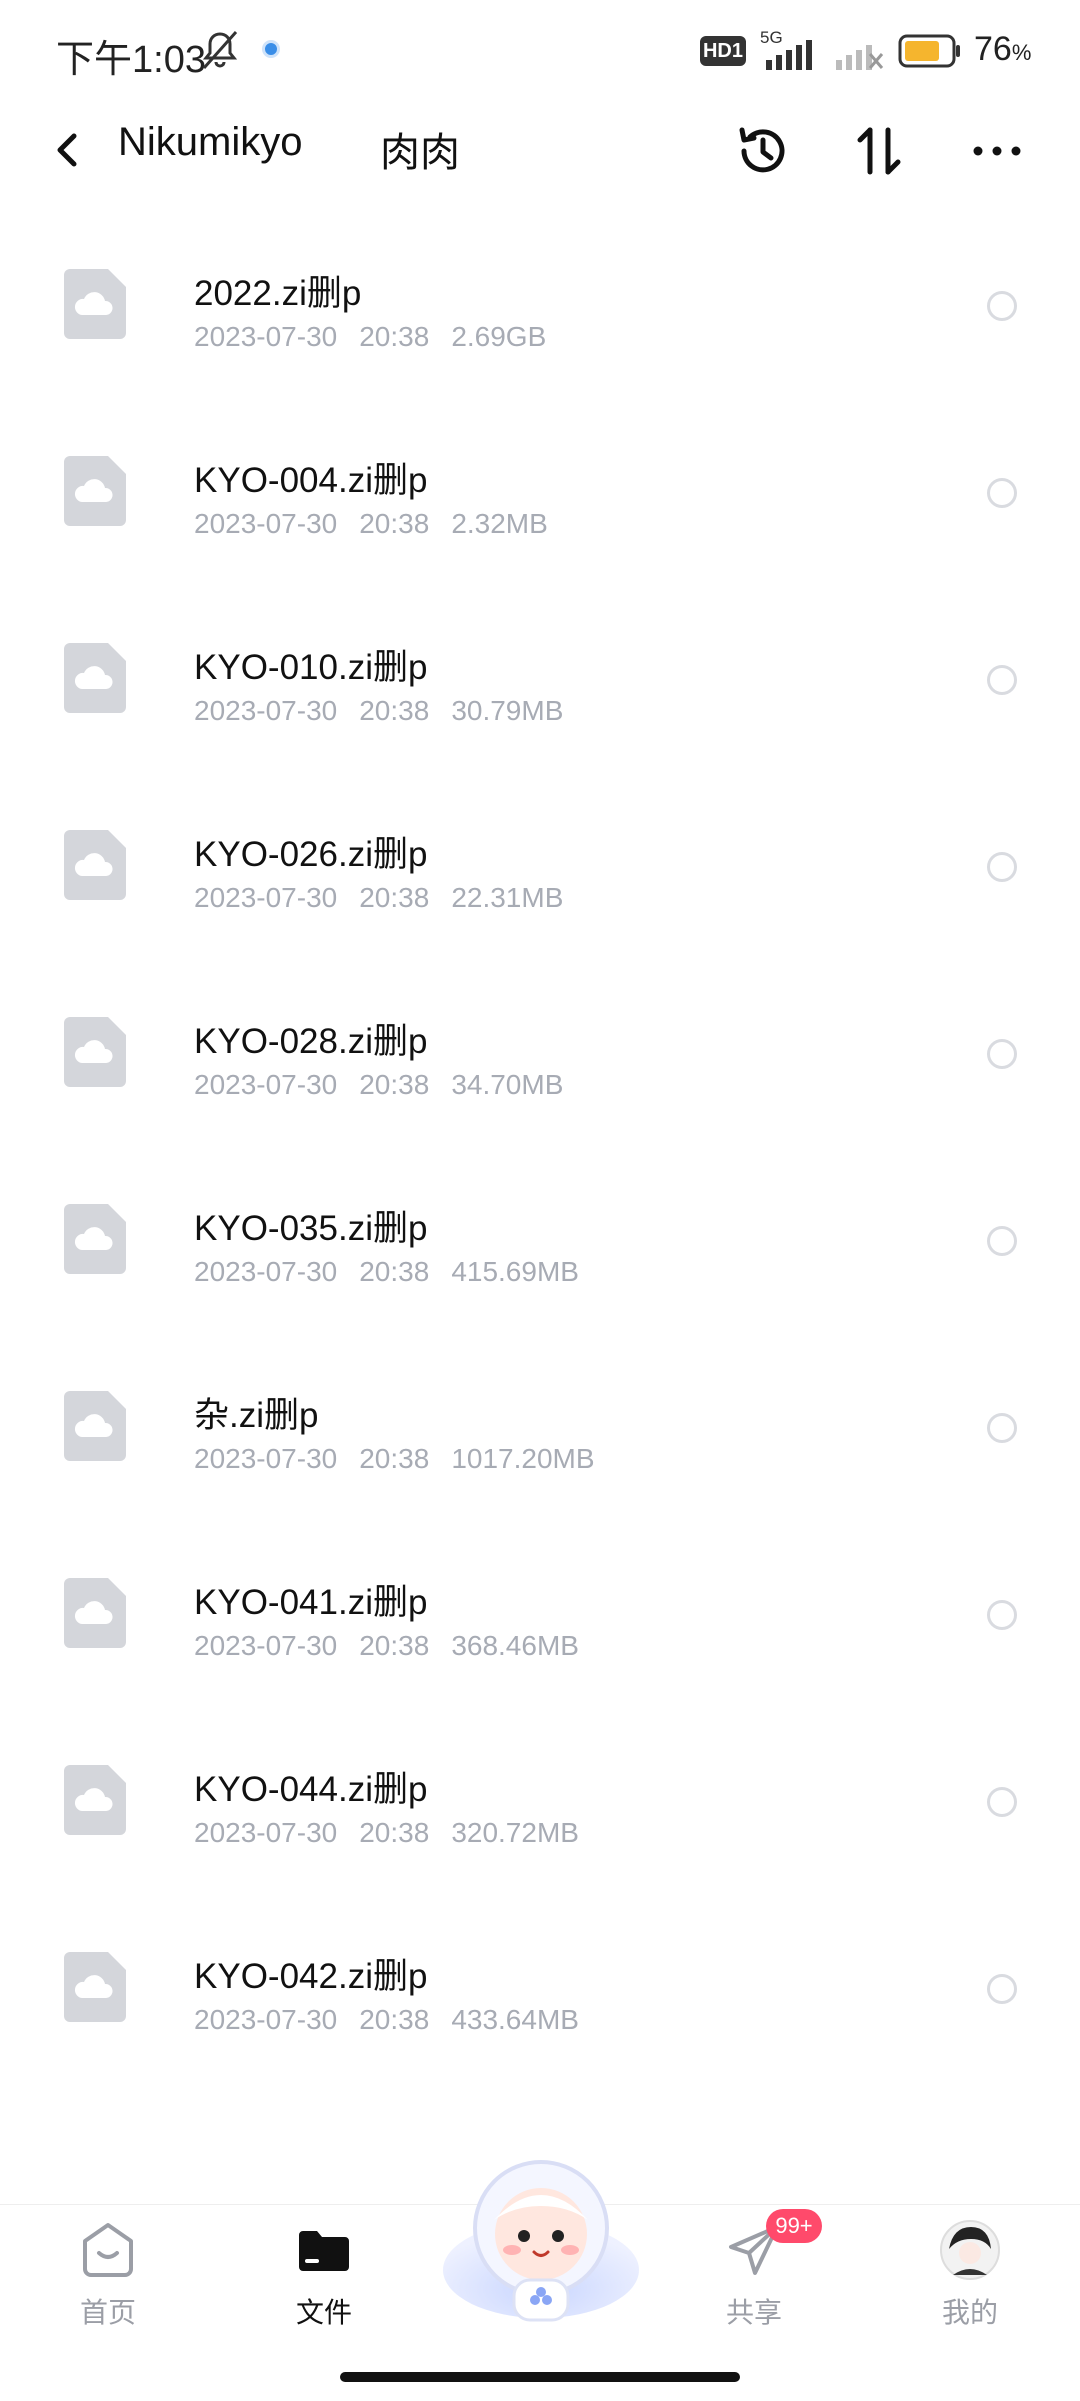 The height and width of the screenshot is (2401, 1080). Describe the element at coordinates (540, 1048) in the screenshot. I see `file-row: KYO-028.zi删p 2023-07-30 20:38 34.70MB` at that location.